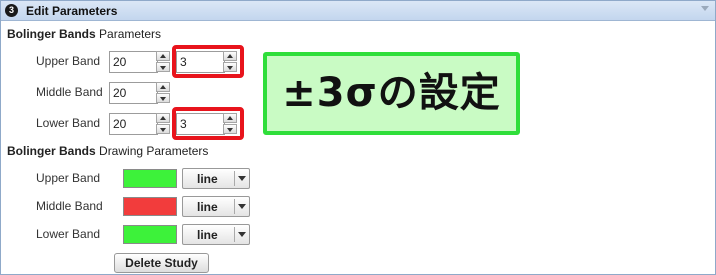 This screenshot has height=275, width=716. I want to click on middle-band-style-value: line, so click(207, 207).